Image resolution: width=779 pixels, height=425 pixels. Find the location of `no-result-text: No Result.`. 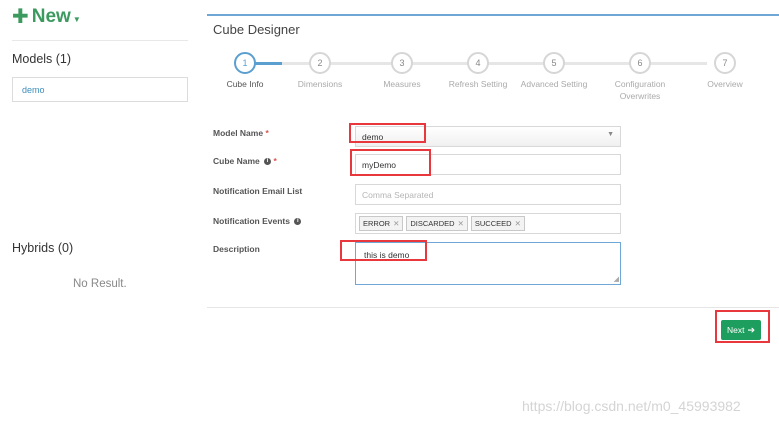

no-result-text: No Result. is located at coordinates (100, 284).